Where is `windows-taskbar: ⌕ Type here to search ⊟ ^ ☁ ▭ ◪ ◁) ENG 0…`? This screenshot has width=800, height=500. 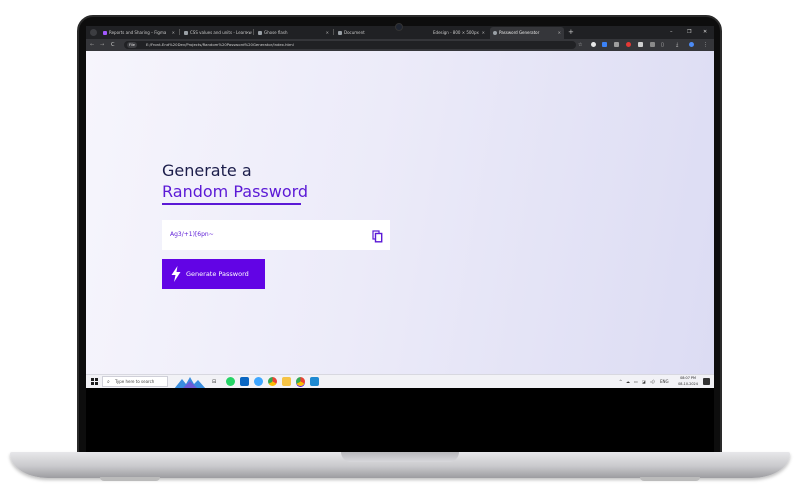
windows-taskbar: ⌕ Type here to search ⊟ ^ ☁ ▭ ◪ ◁) ENG 0… is located at coordinates (400, 381).